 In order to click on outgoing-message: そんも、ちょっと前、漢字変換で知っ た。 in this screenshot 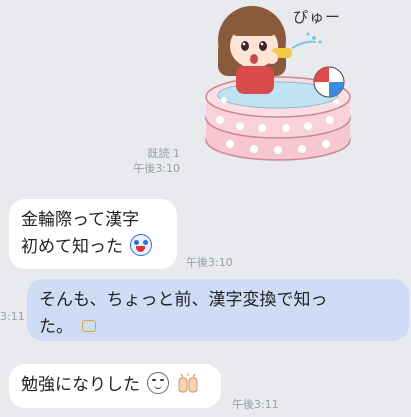, I will do `click(218, 310)`.